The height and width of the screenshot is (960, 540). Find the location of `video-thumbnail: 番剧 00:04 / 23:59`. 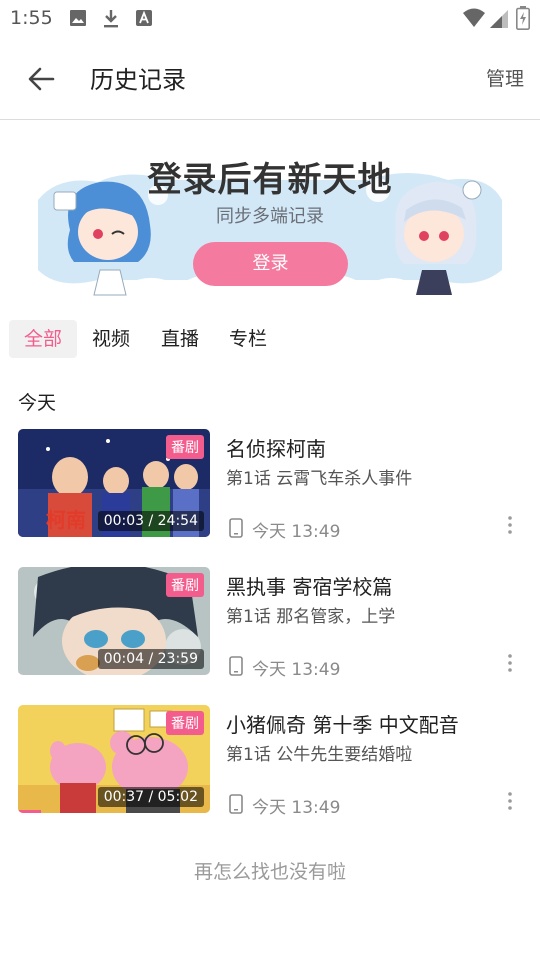

video-thumbnail: 番剧 00:04 / 23:59 is located at coordinates (114, 621).